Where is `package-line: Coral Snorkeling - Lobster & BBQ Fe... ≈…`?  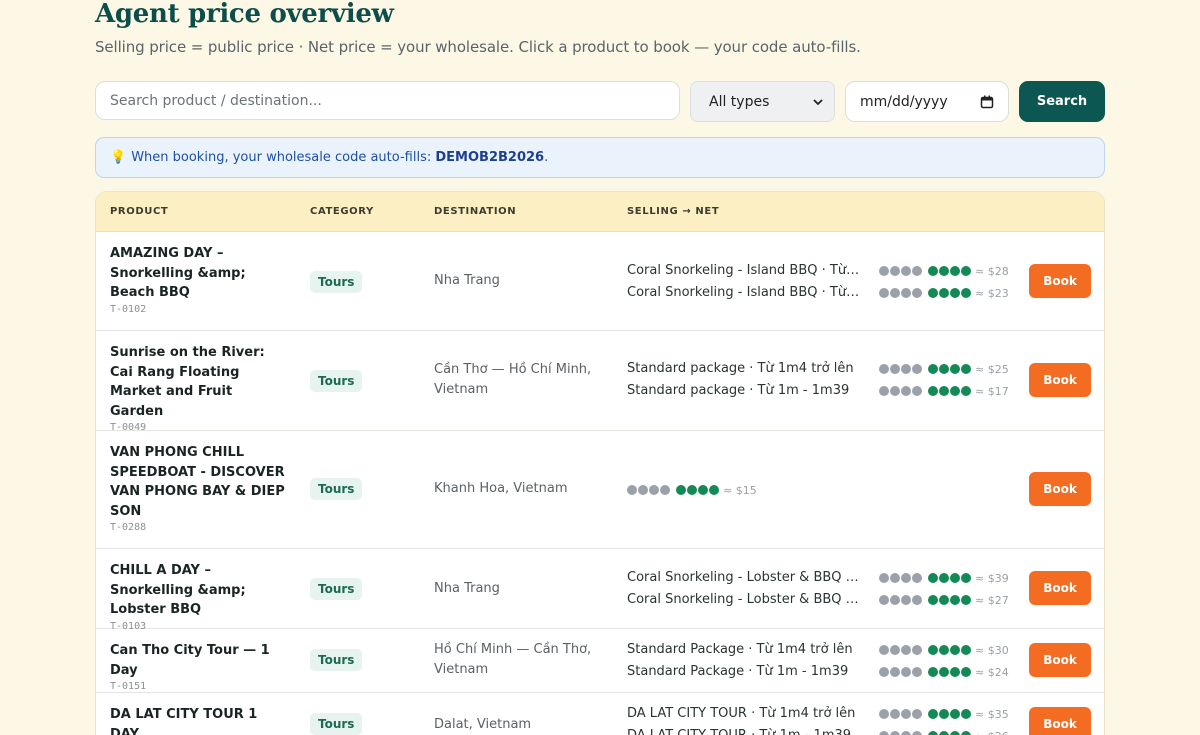
package-line: Coral Snorkeling - Lobster & BBQ Fe... ≈… is located at coordinates (818, 578).